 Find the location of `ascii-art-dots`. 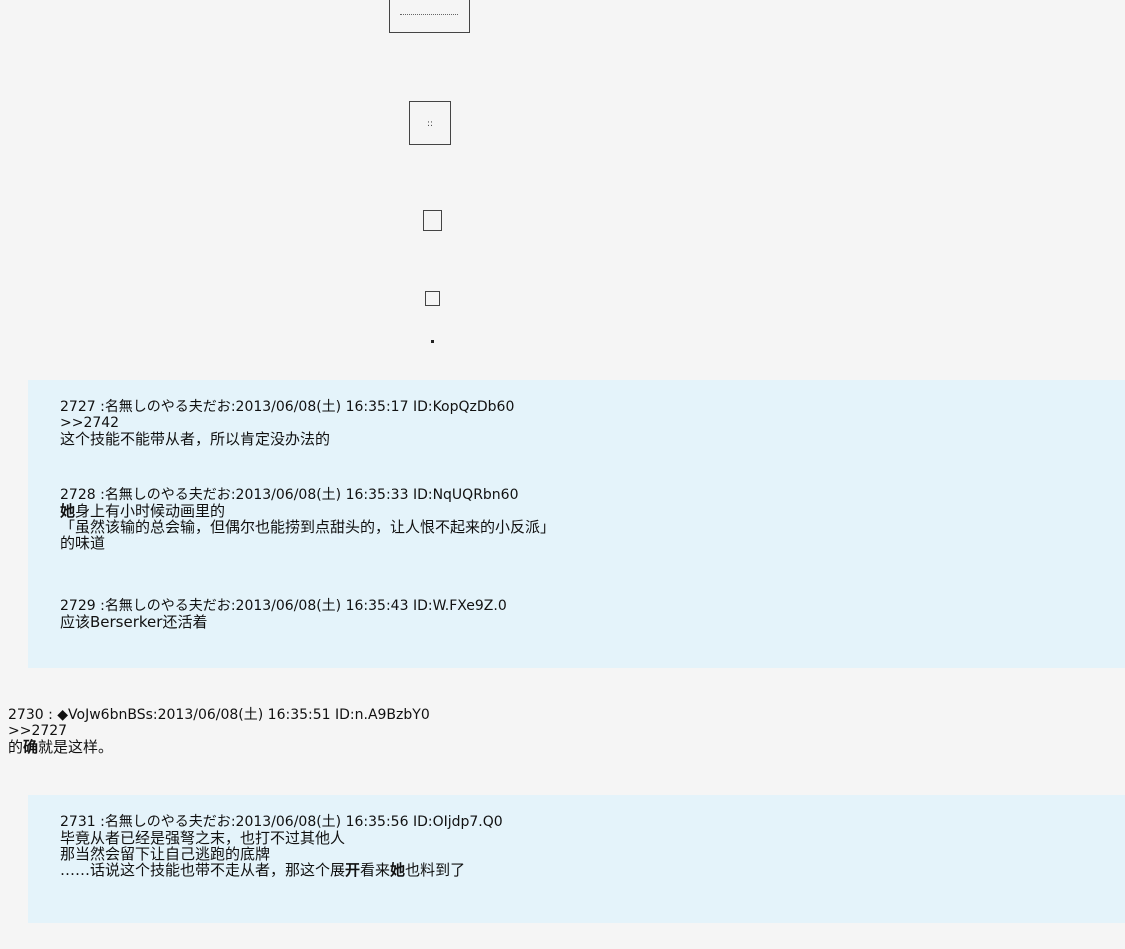

ascii-art-dots is located at coordinates (429, 14).